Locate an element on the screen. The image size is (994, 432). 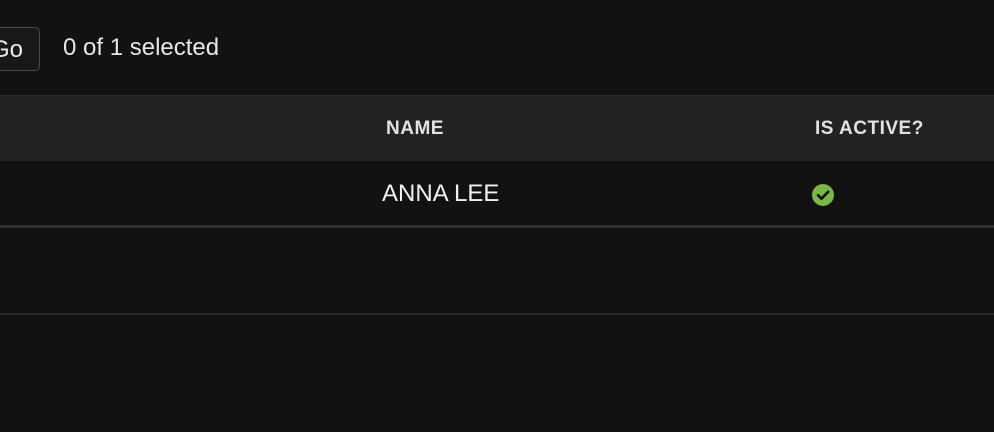
column-header-name: NAME is located at coordinates (415, 129).